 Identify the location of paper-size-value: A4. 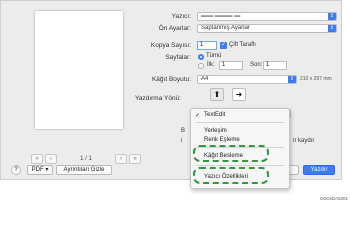
(205, 79).